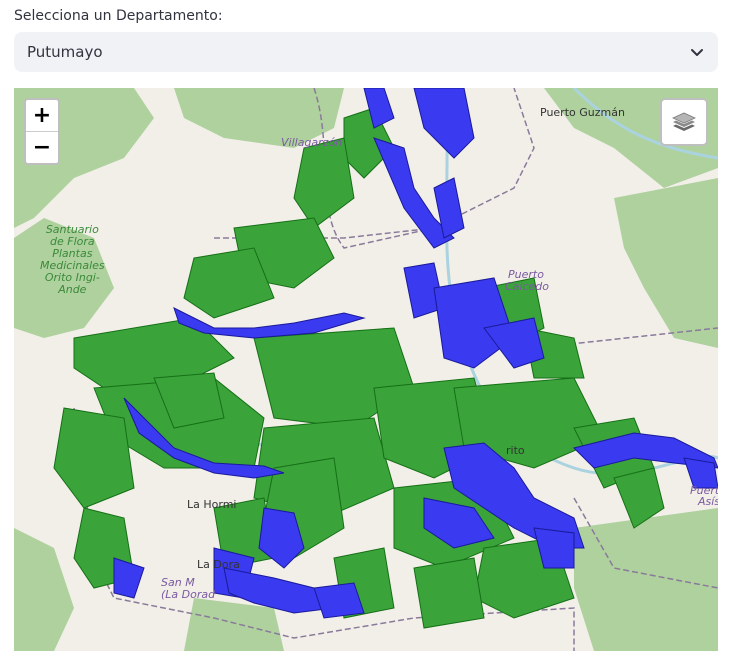 This screenshot has height=651, width=733. Describe the element at coordinates (42, 116) in the screenshot. I see `zoom-in-button: +` at that location.